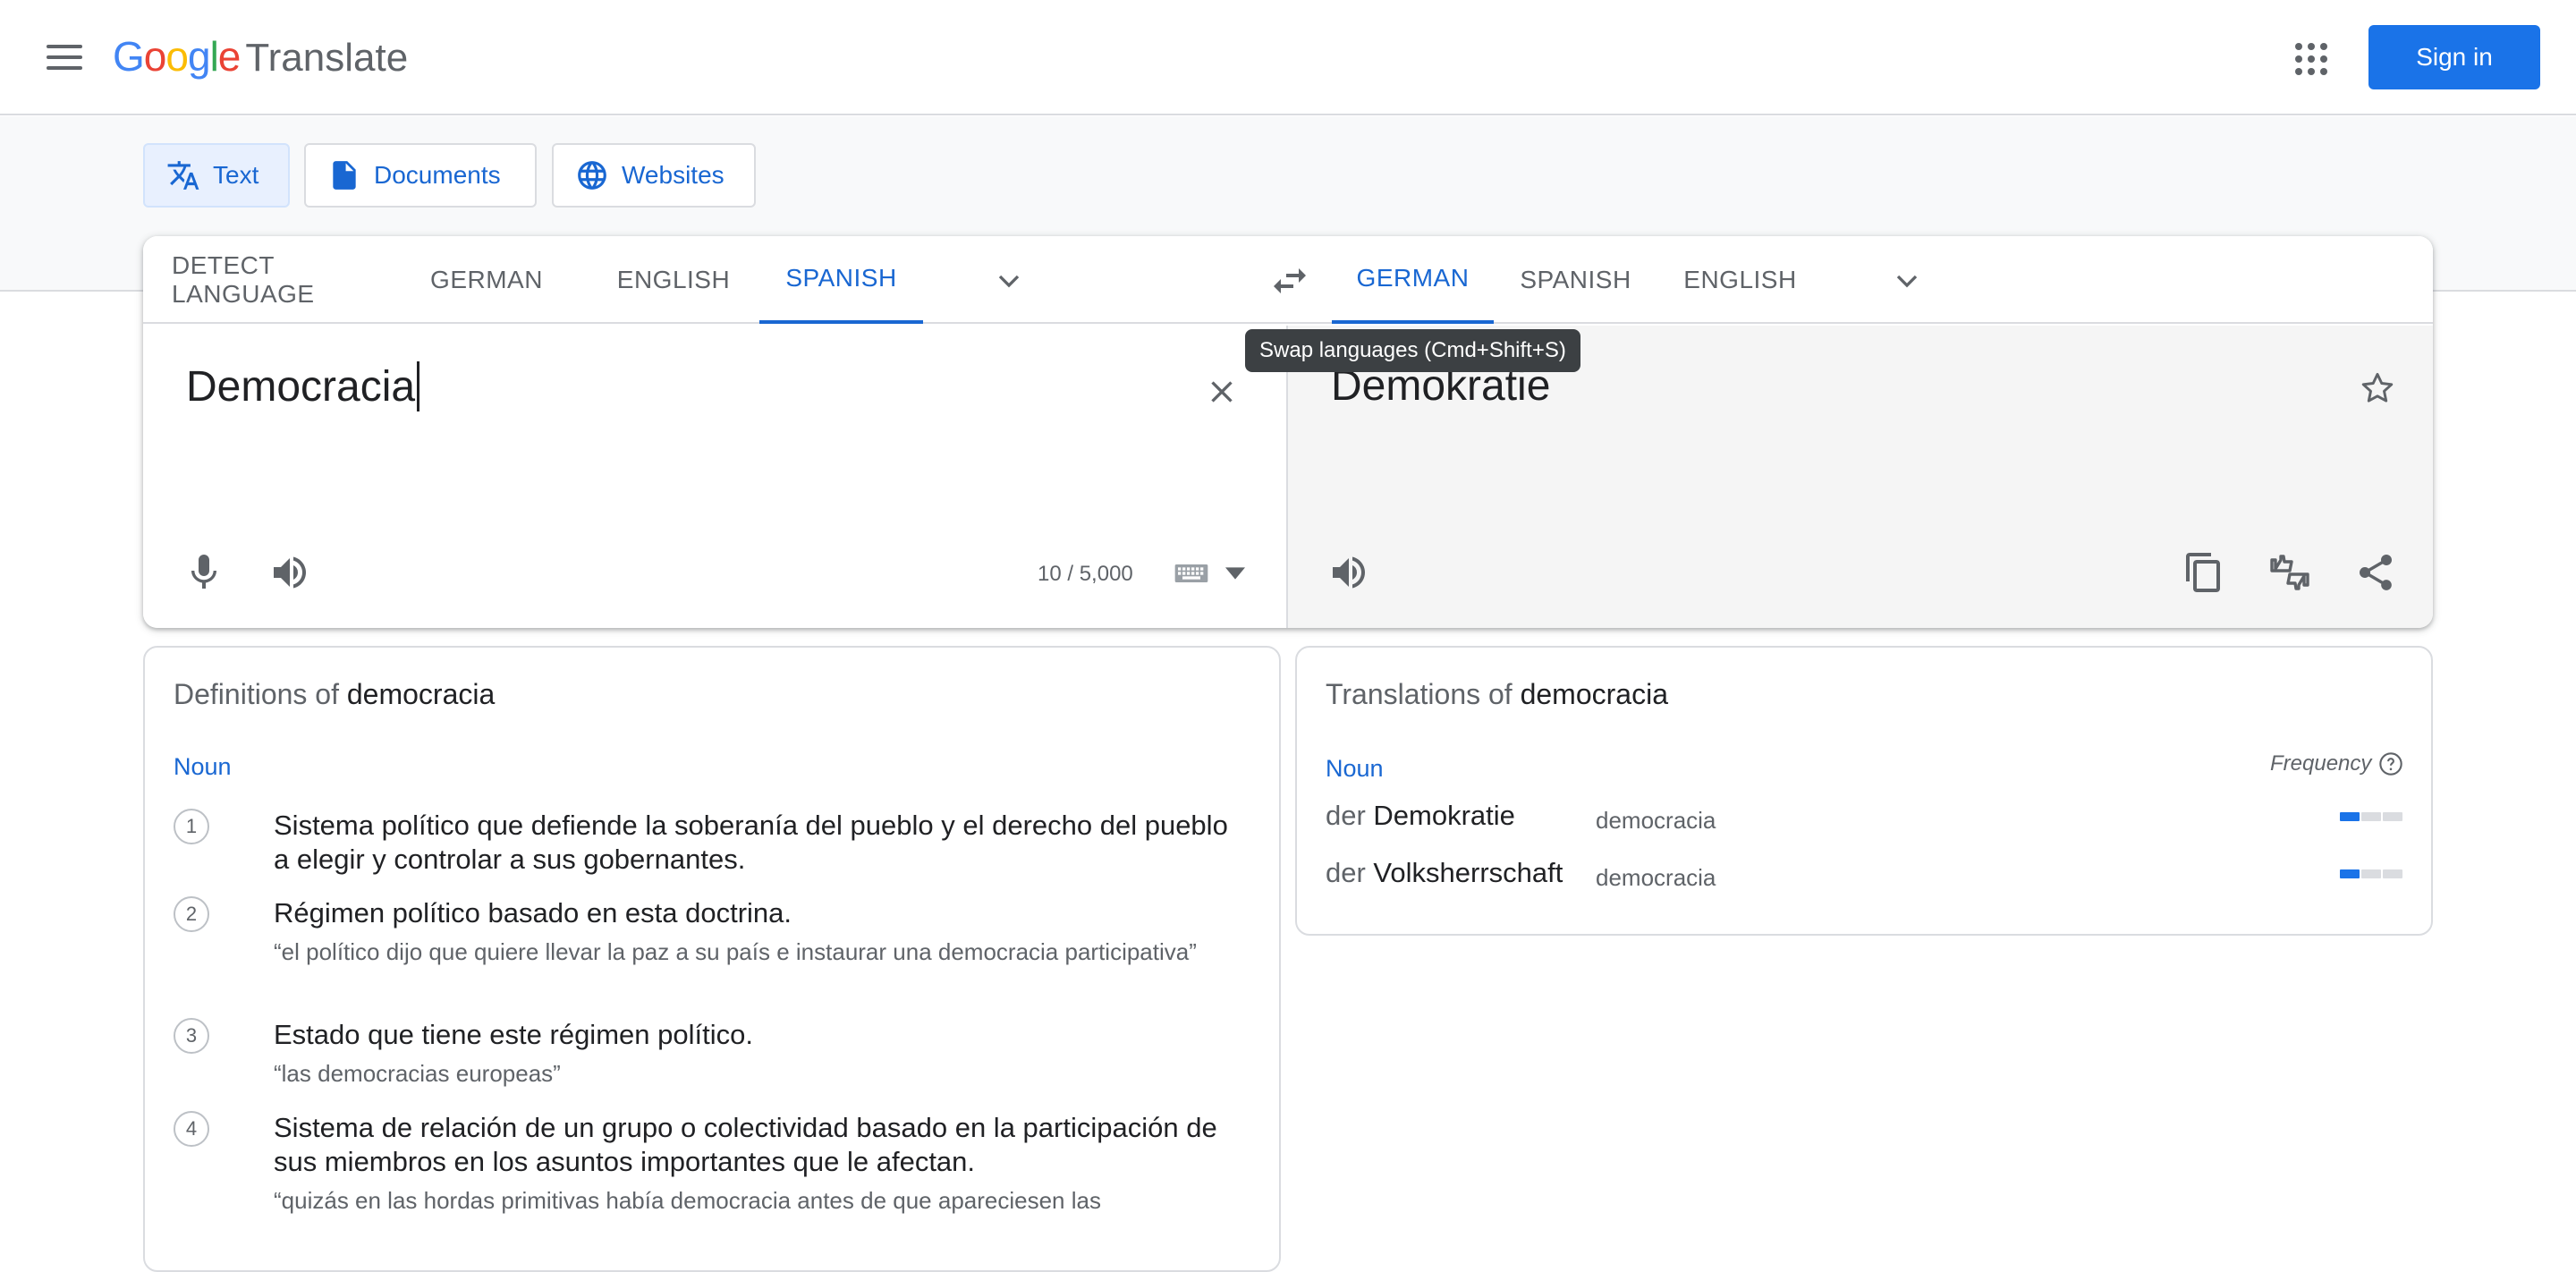  Describe the element at coordinates (2454, 57) in the screenshot. I see `sign-in-button: Sign in` at that location.